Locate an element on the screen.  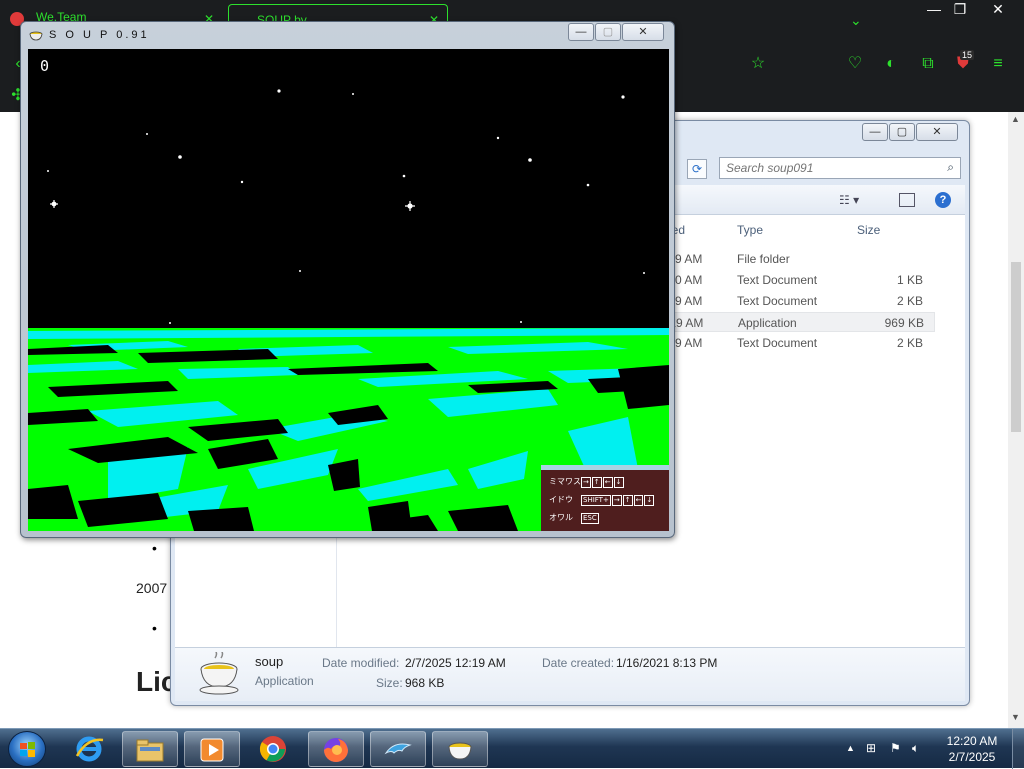
preview-pane-button is located at coordinates (907, 200).